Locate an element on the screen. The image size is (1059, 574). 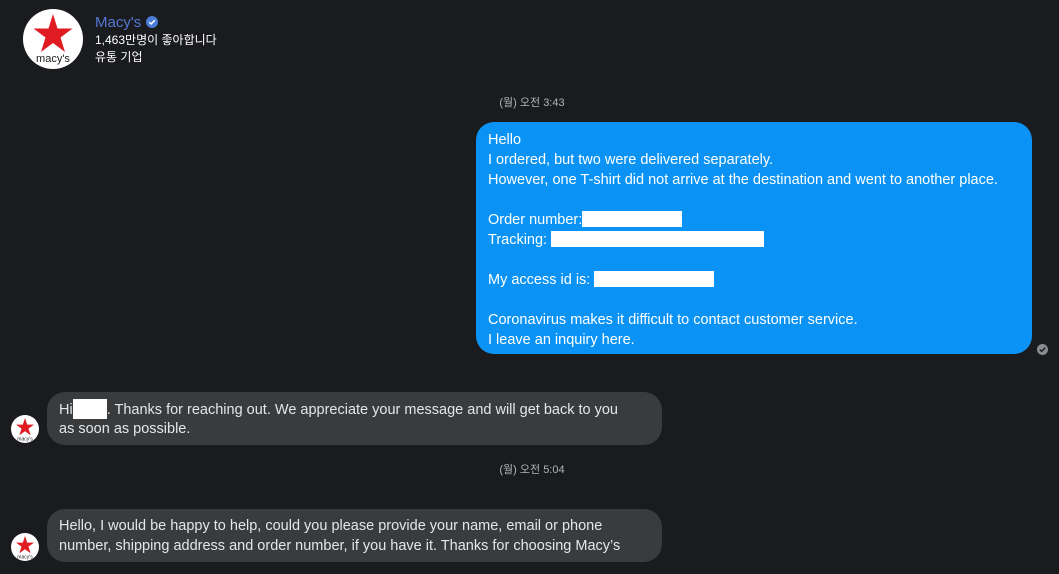
message-line: I leave an inquiry here. is located at coordinates (561, 340).